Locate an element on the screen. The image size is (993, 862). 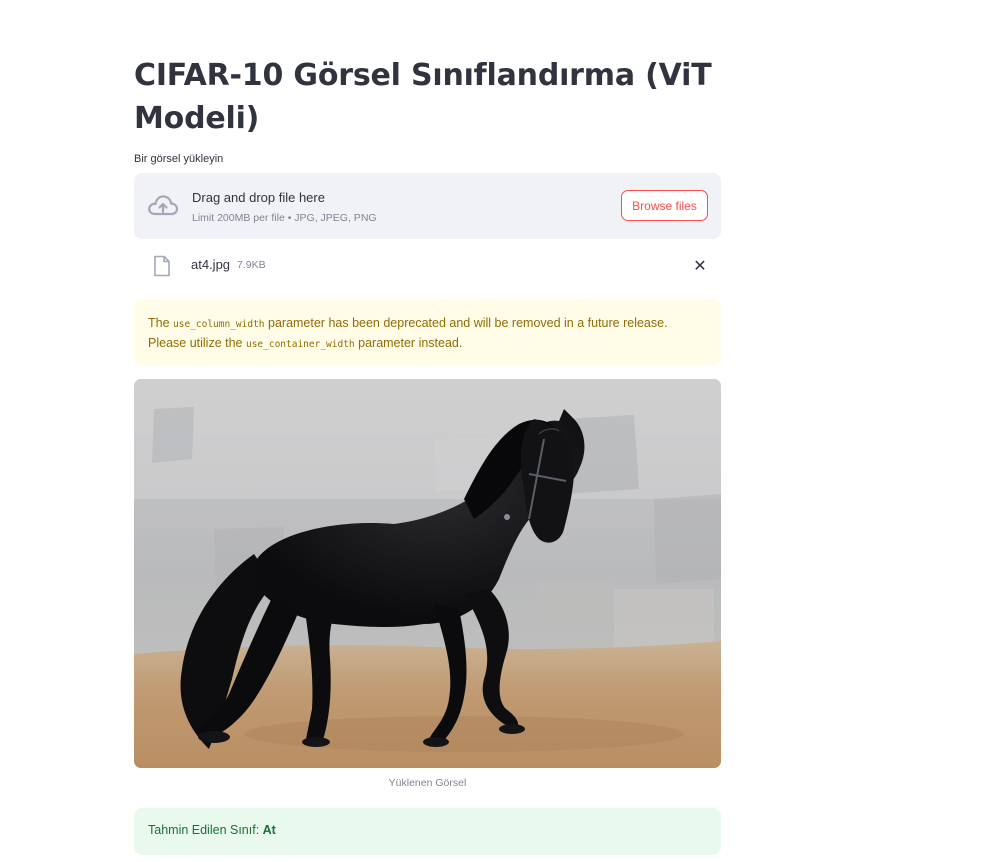
warning-code-2: use_container_width is located at coordinates (300, 344).